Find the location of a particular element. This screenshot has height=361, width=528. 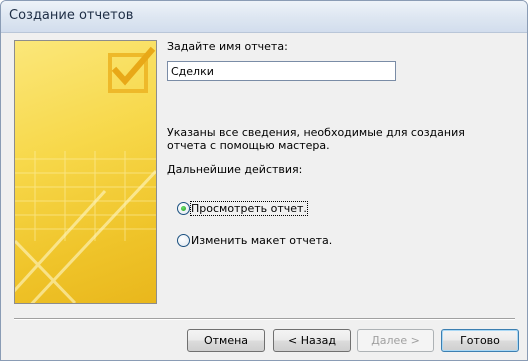

finish-button: Готово is located at coordinates (480, 340).